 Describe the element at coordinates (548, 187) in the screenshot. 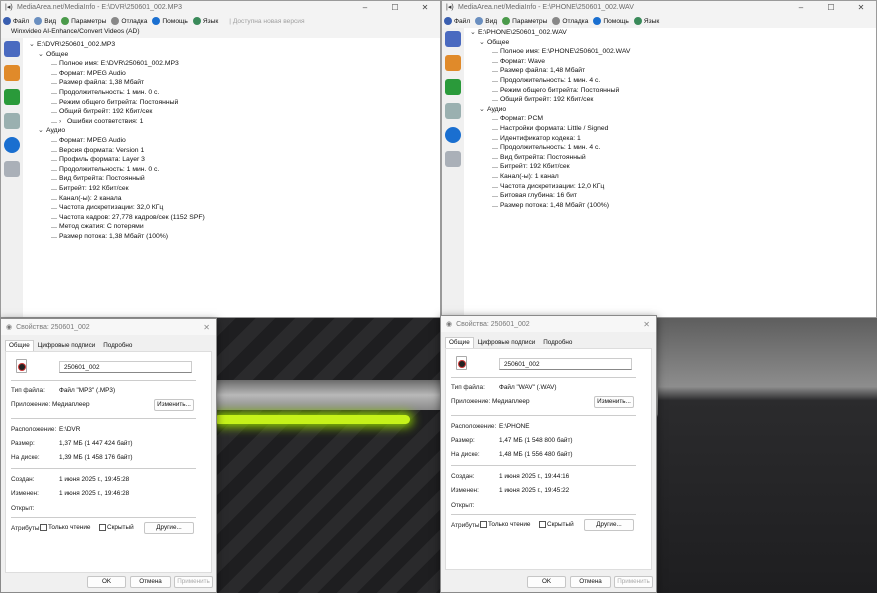

I see `tree-item: Частота дискретизации: 12,0 КГц` at that location.